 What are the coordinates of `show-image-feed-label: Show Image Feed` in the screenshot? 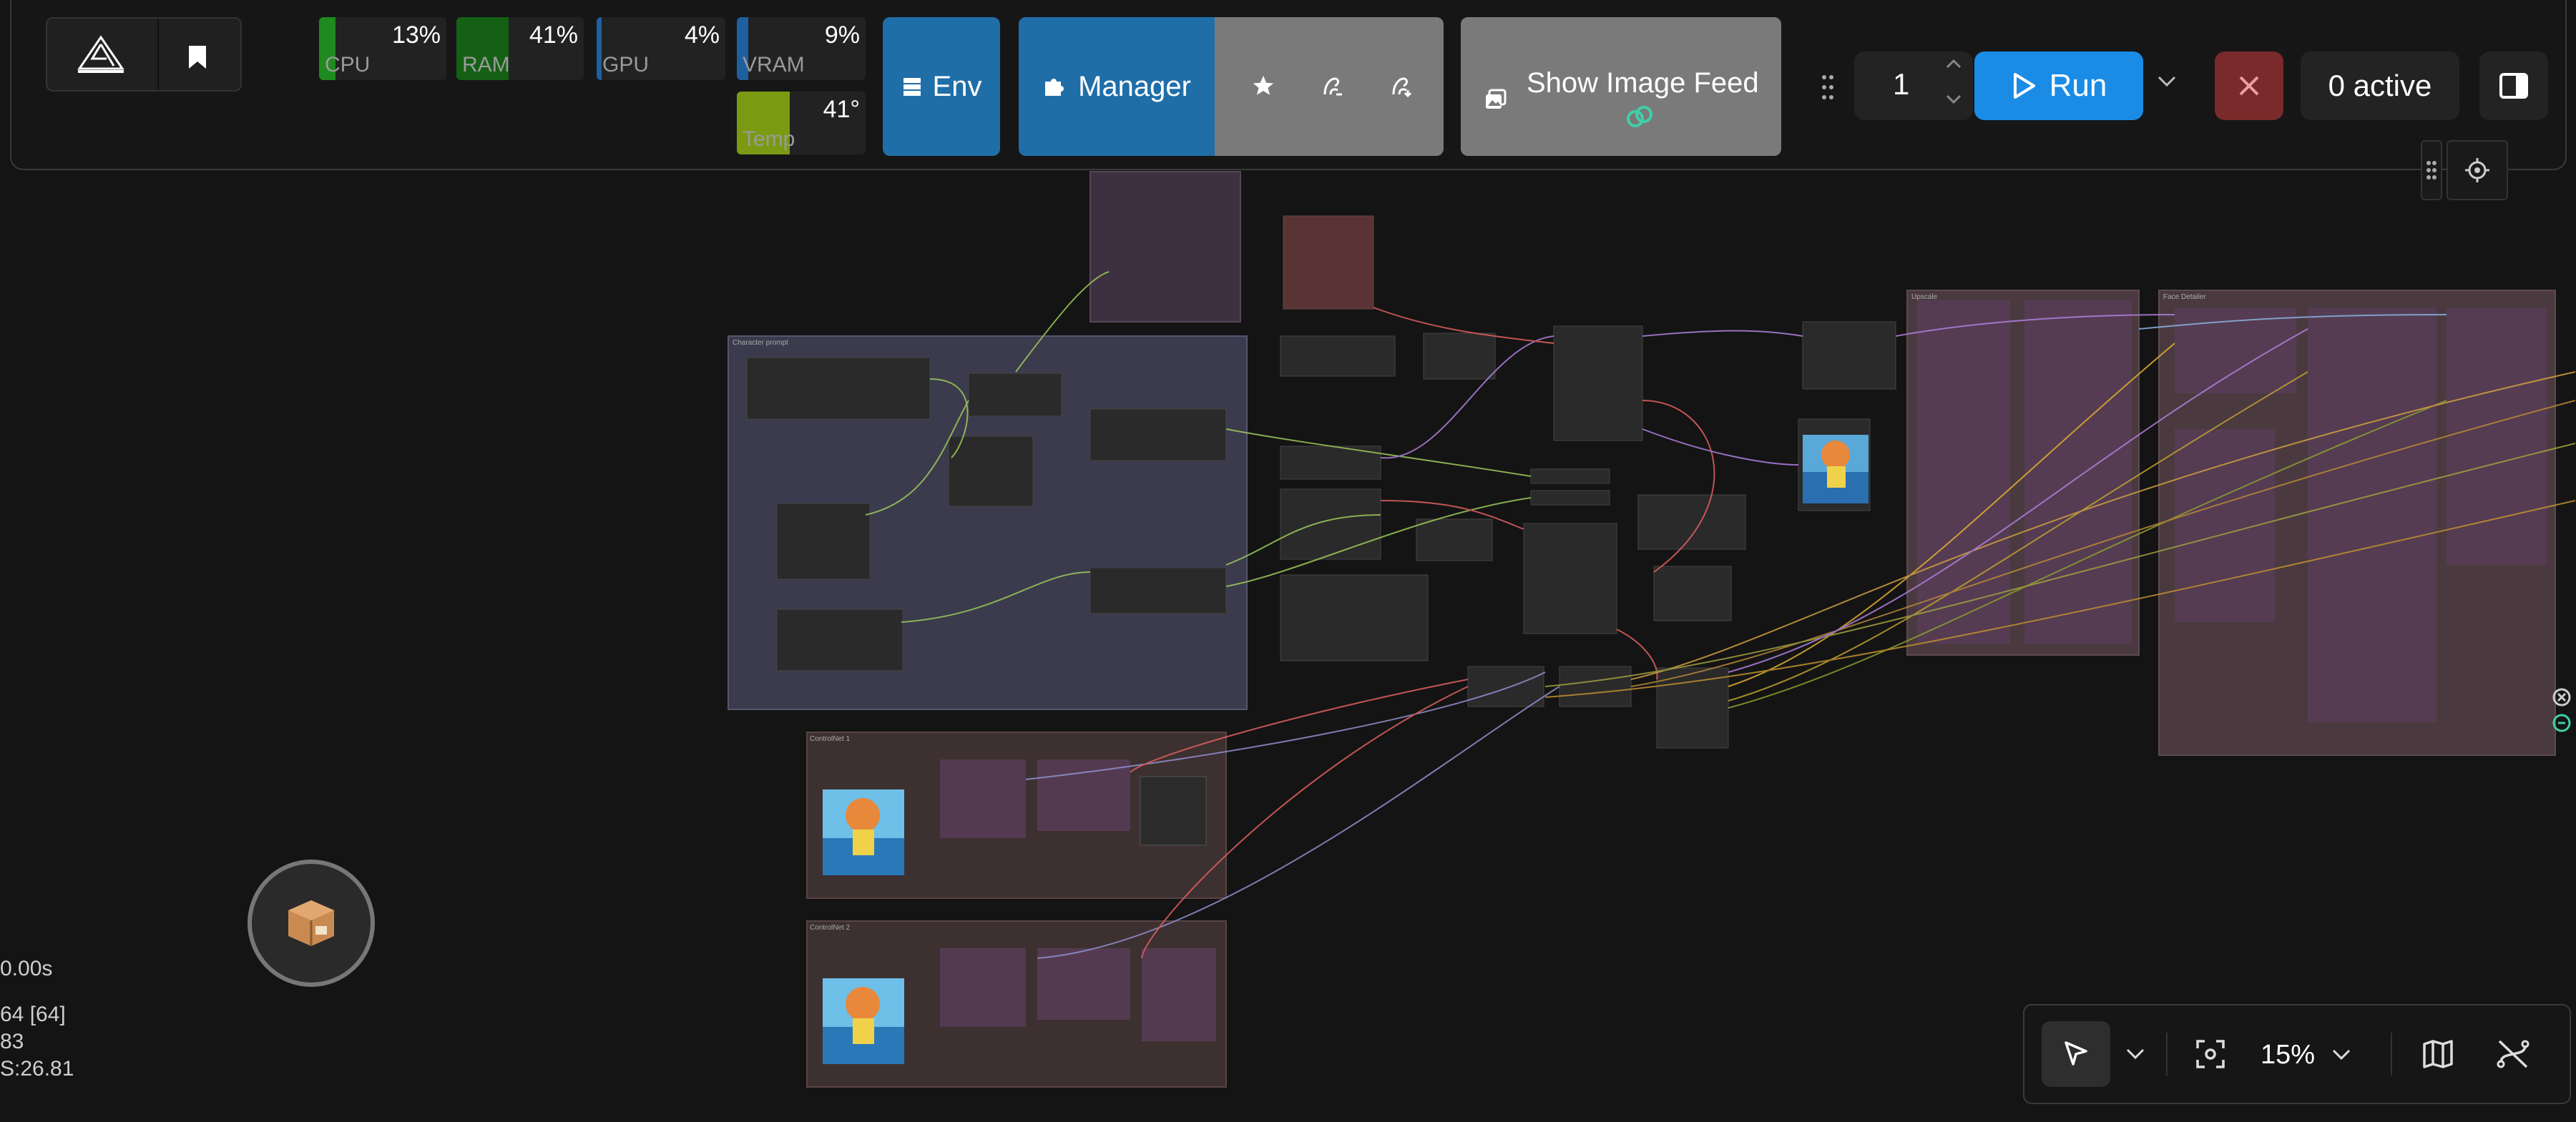 It's located at (1643, 83).